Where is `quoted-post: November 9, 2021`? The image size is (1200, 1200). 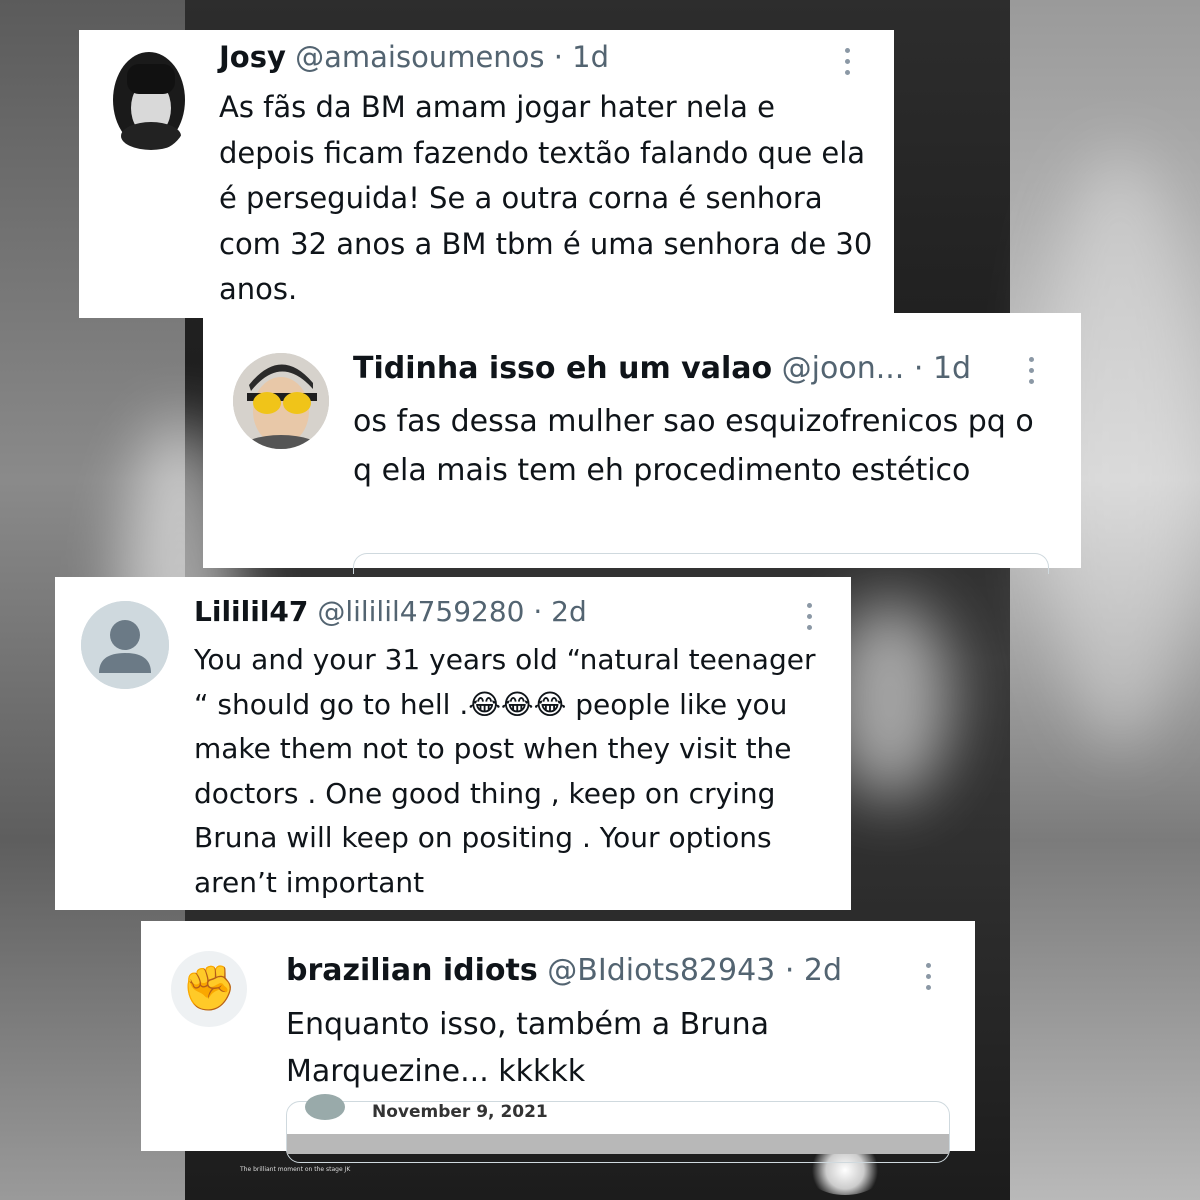 quoted-post: November 9, 2021 is located at coordinates (618, 1128).